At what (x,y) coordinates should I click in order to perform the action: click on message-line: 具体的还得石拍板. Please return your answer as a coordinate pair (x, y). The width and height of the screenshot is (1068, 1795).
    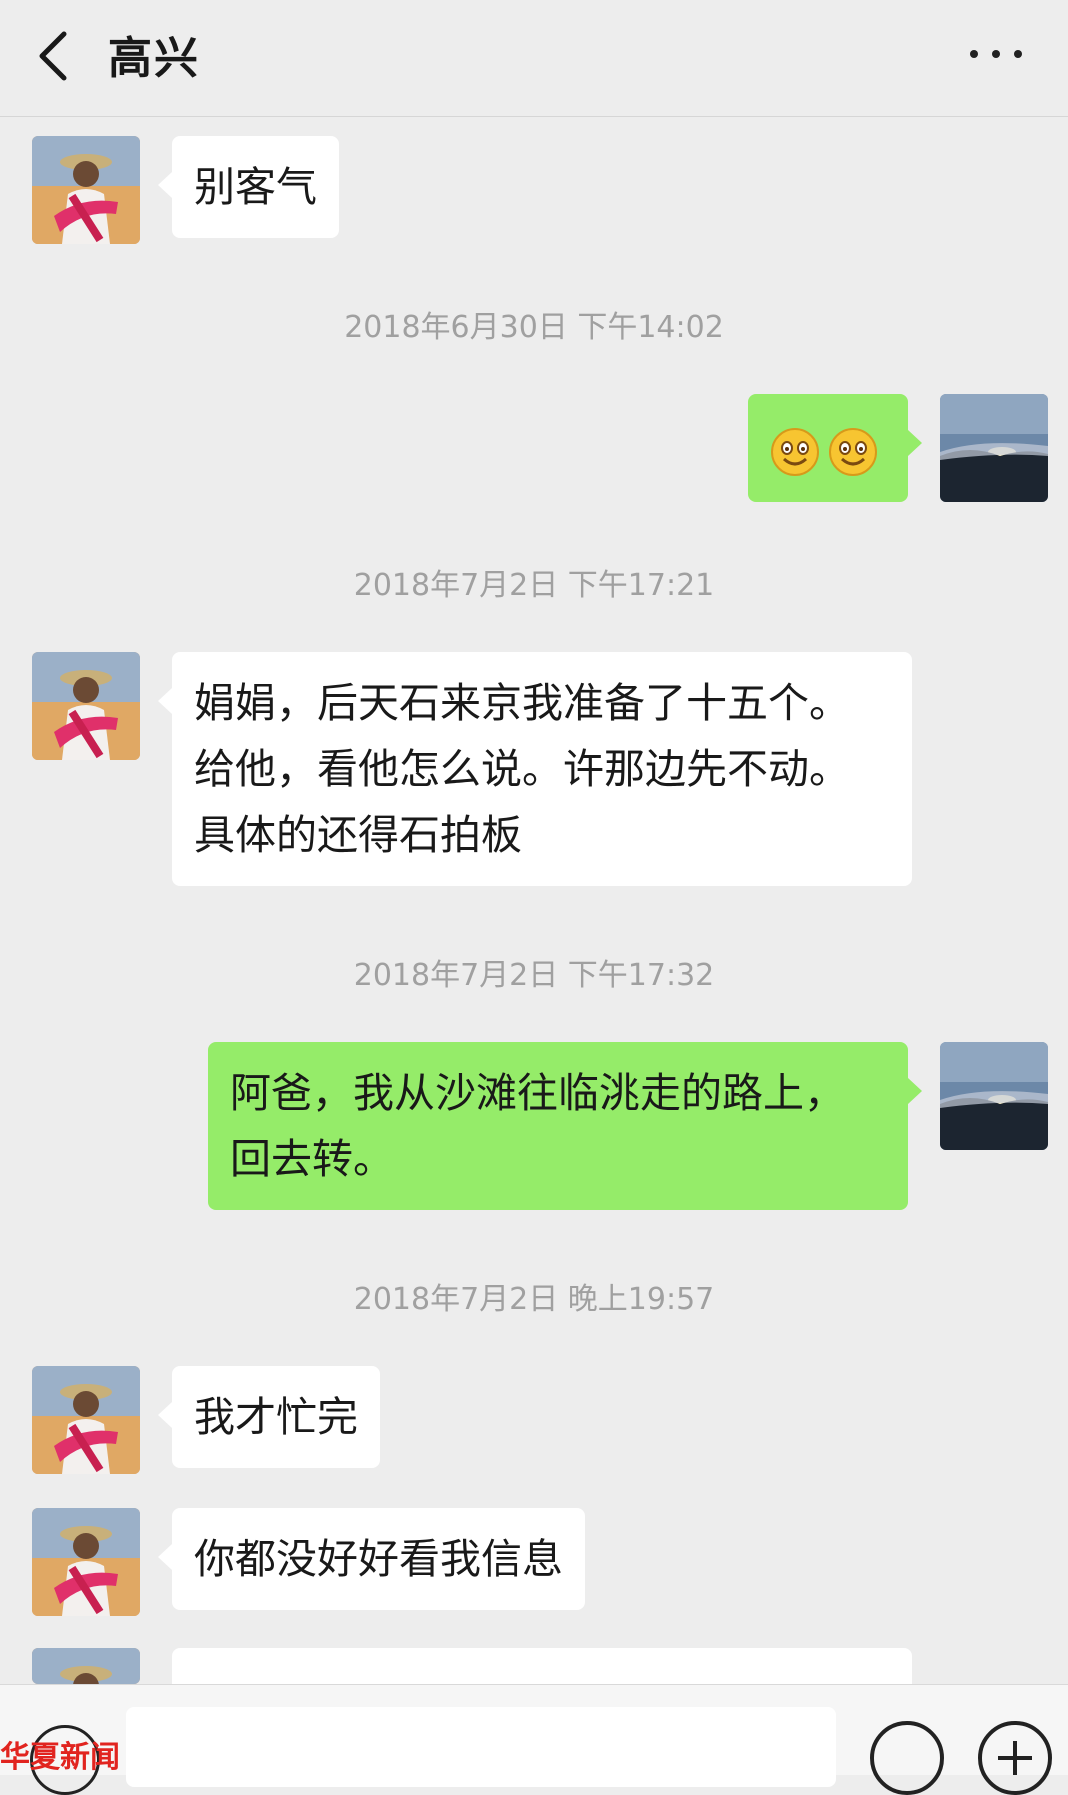
    Looking at the image, I should click on (358, 835).